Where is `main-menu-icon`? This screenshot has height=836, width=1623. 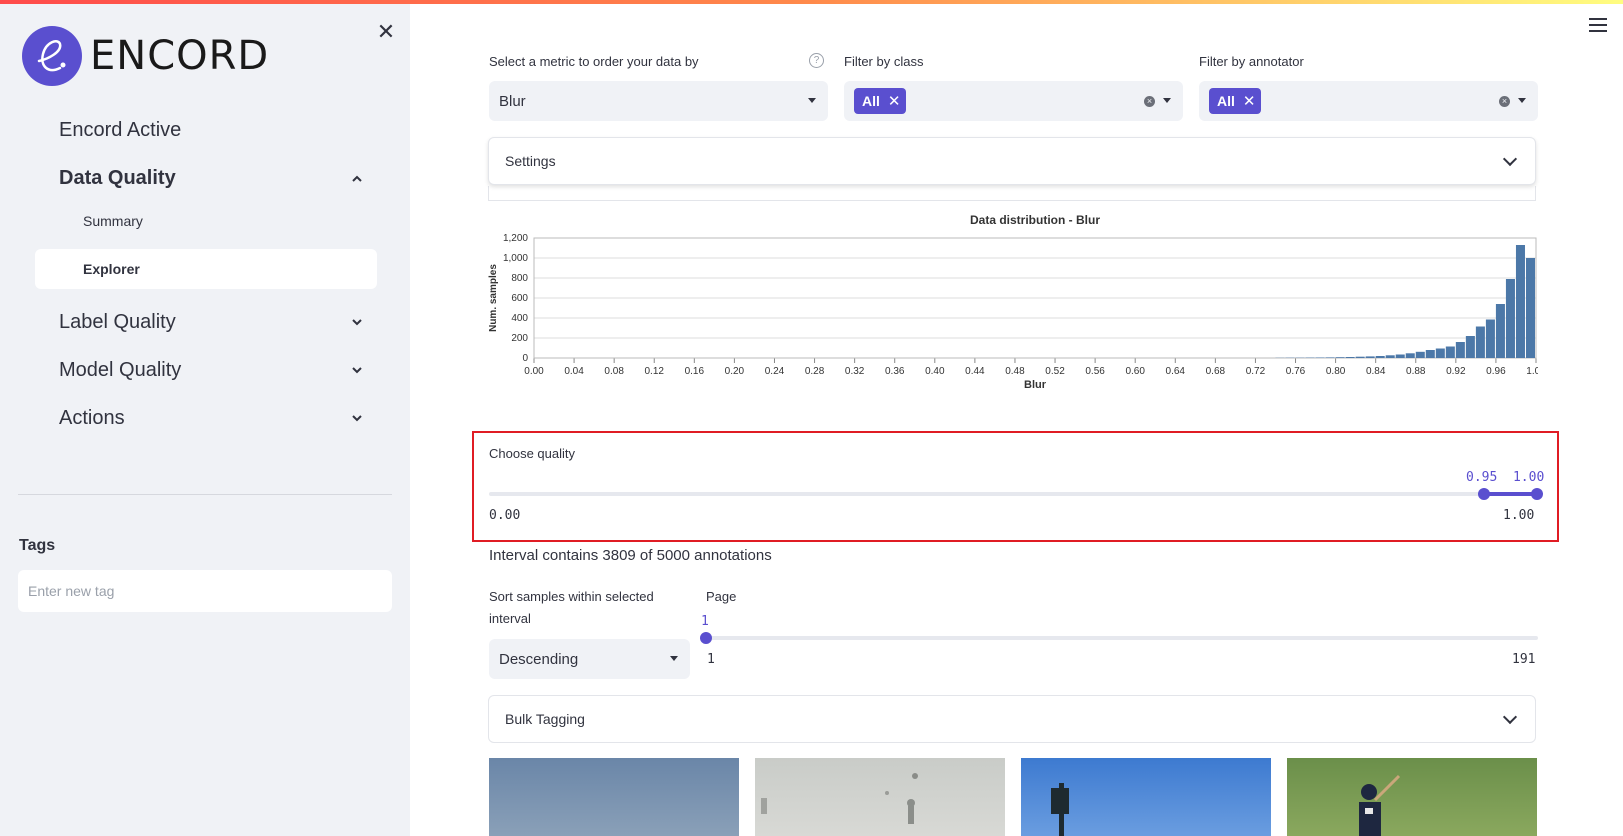 main-menu-icon is located at coordinates (1598, 25).